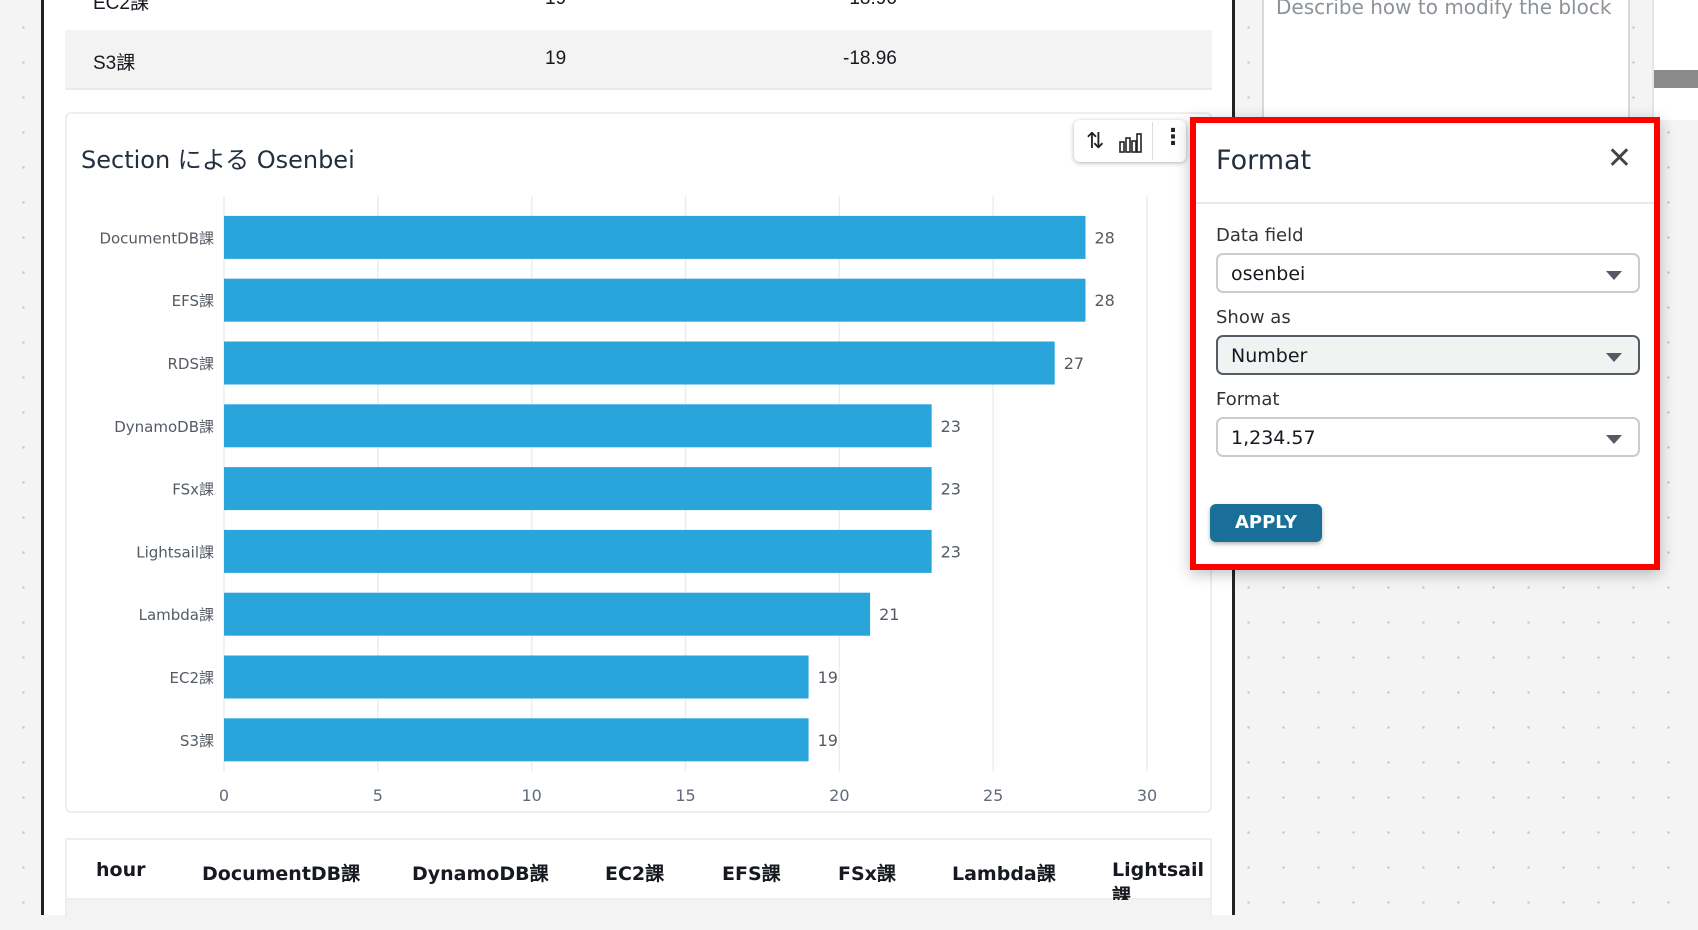  I want to click on scrollbar, so click(1676, 79).